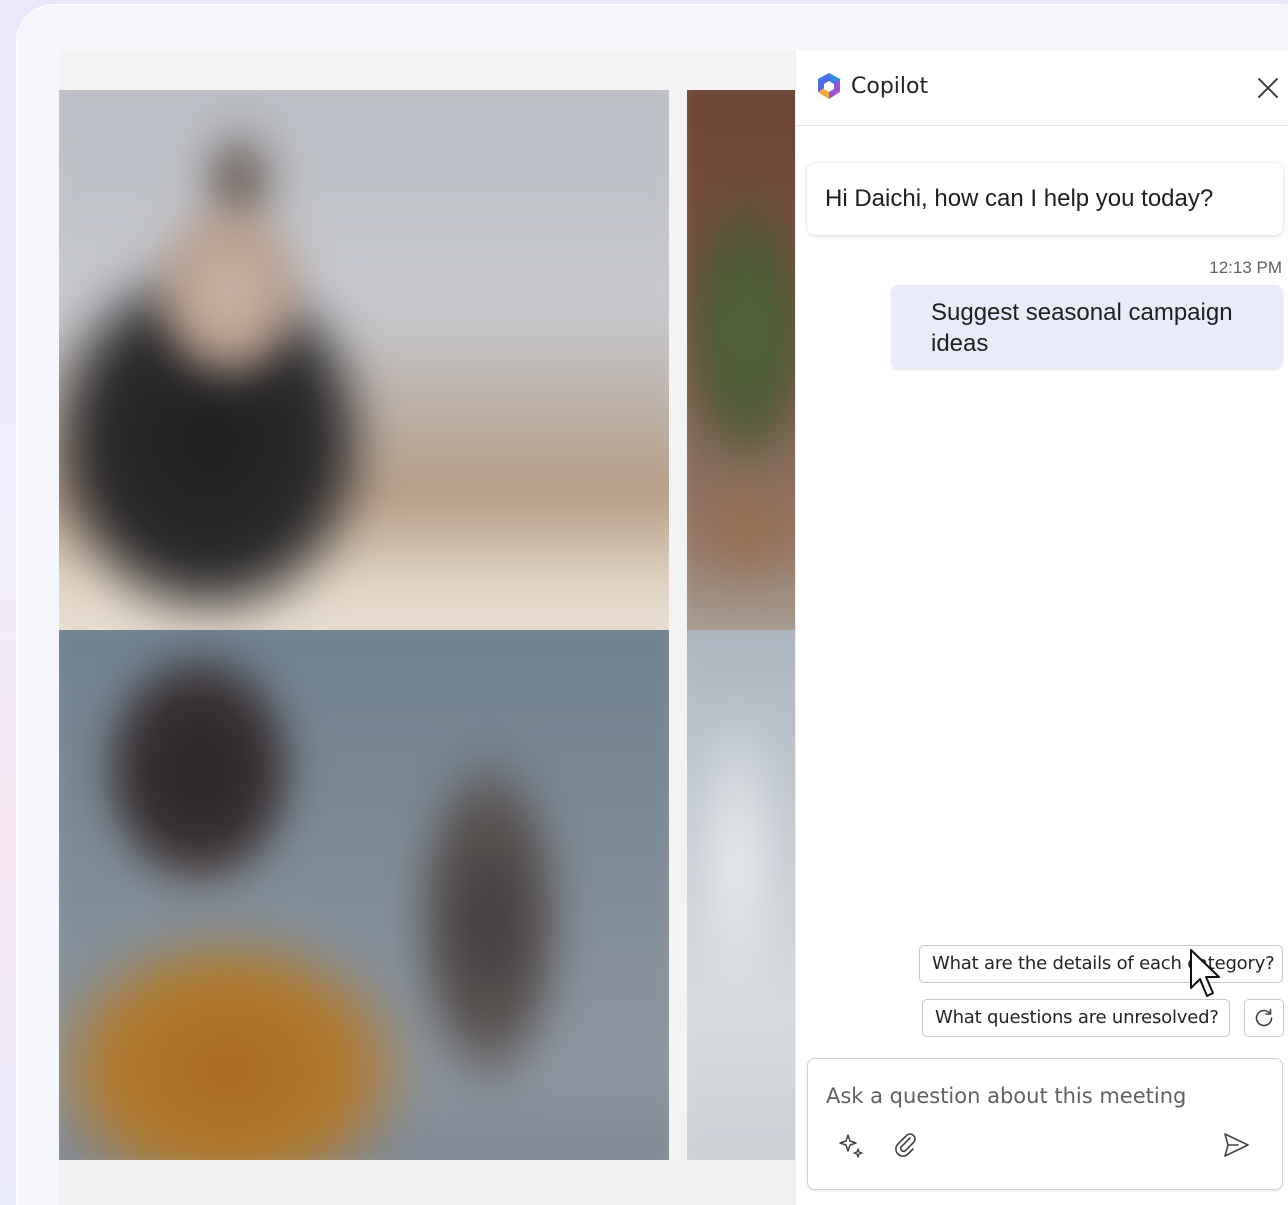  I want to click on refresh-suggestions-button, so click(1264, 1018).